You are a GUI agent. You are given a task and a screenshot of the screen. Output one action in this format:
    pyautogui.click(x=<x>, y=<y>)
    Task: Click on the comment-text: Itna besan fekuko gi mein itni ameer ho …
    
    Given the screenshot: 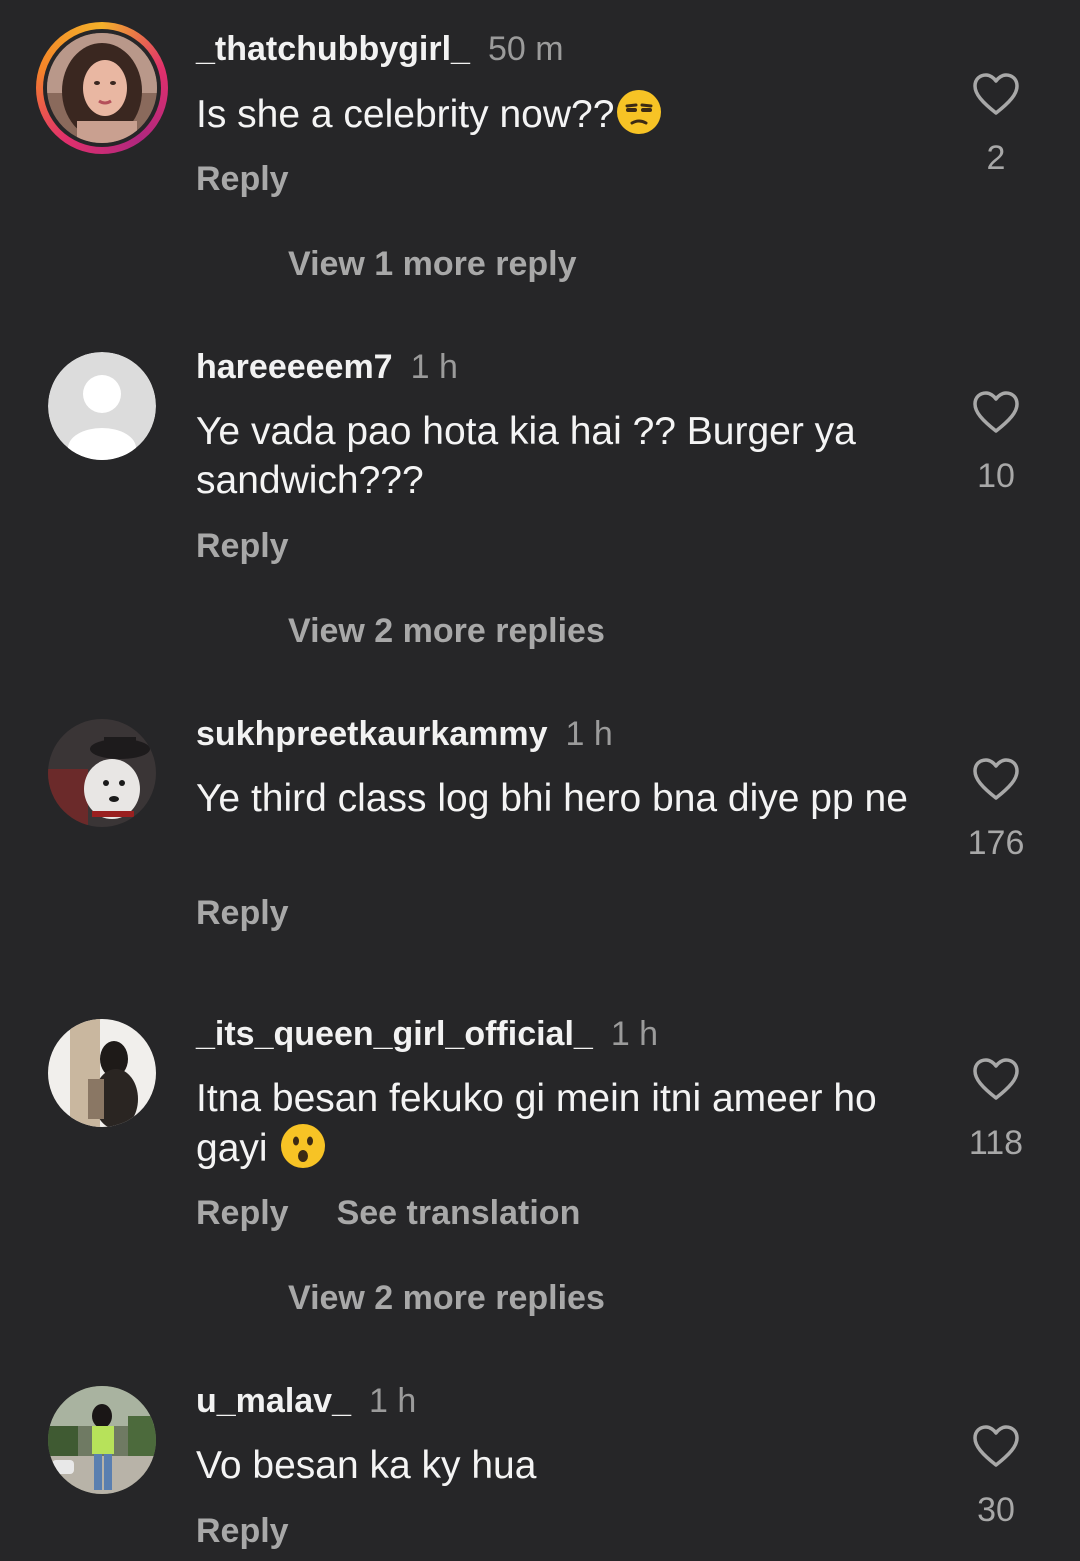 What is the action you would take?
    pyautogui.click(x=556, y=1123)
    